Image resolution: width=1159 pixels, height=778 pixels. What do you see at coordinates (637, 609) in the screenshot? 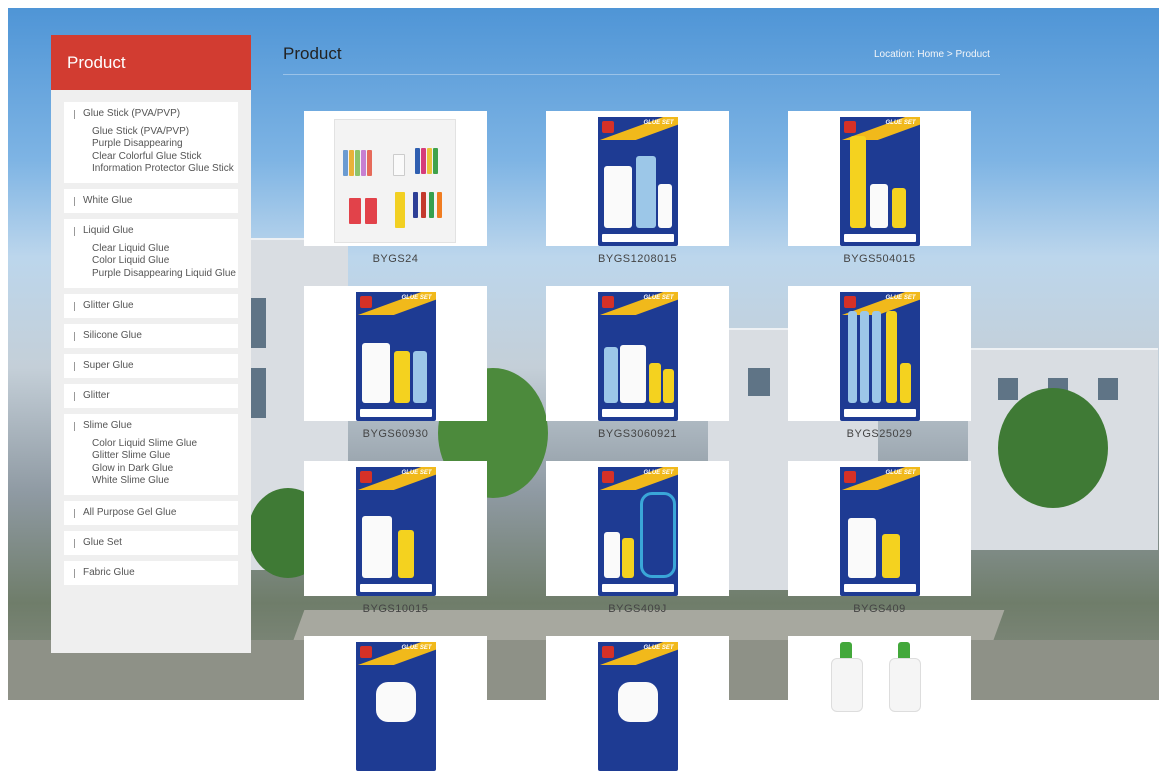
I see `product-label: BYGS409J` at bounding box center [637, 609].